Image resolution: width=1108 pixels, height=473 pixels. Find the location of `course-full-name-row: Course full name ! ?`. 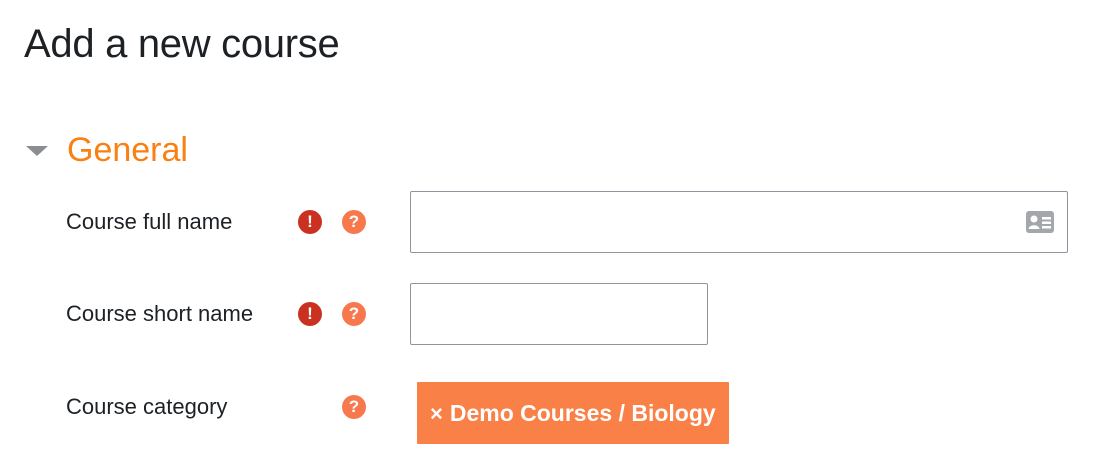

course-full-name-row: Course full name ! ? is located at coordinates (571, 222).